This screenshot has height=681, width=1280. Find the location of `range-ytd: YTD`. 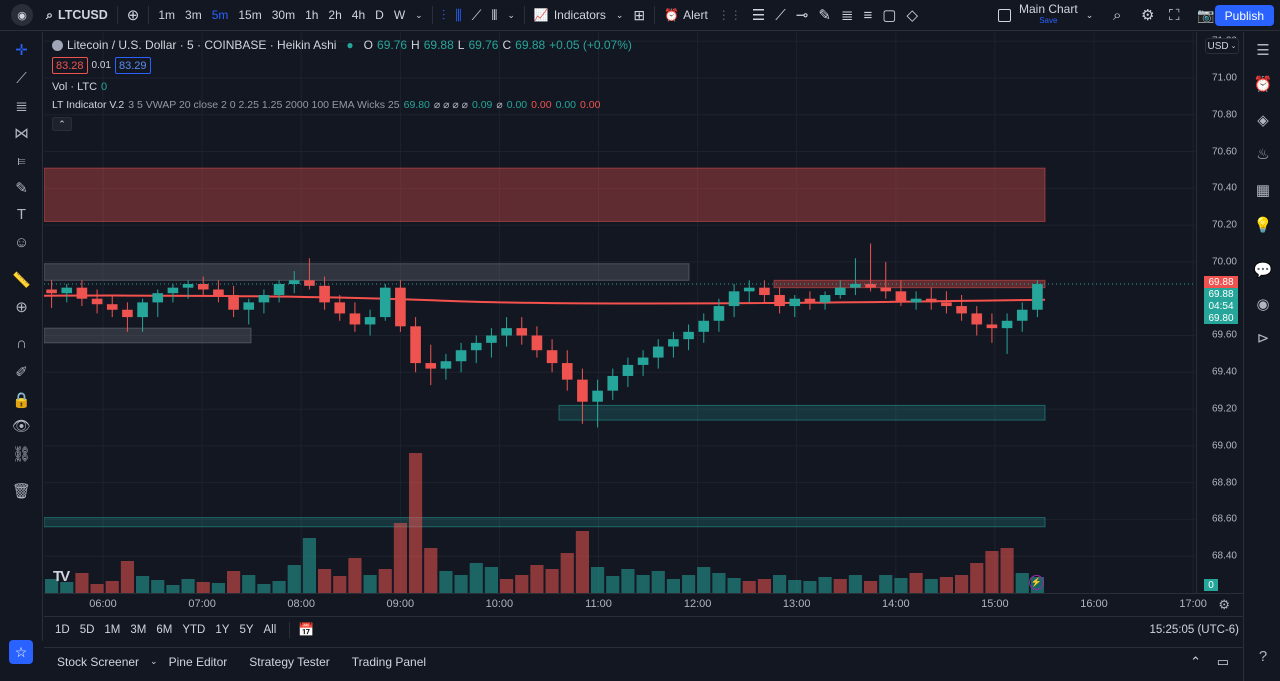

range-ytd: YTD is located at coordinates (193, 630).